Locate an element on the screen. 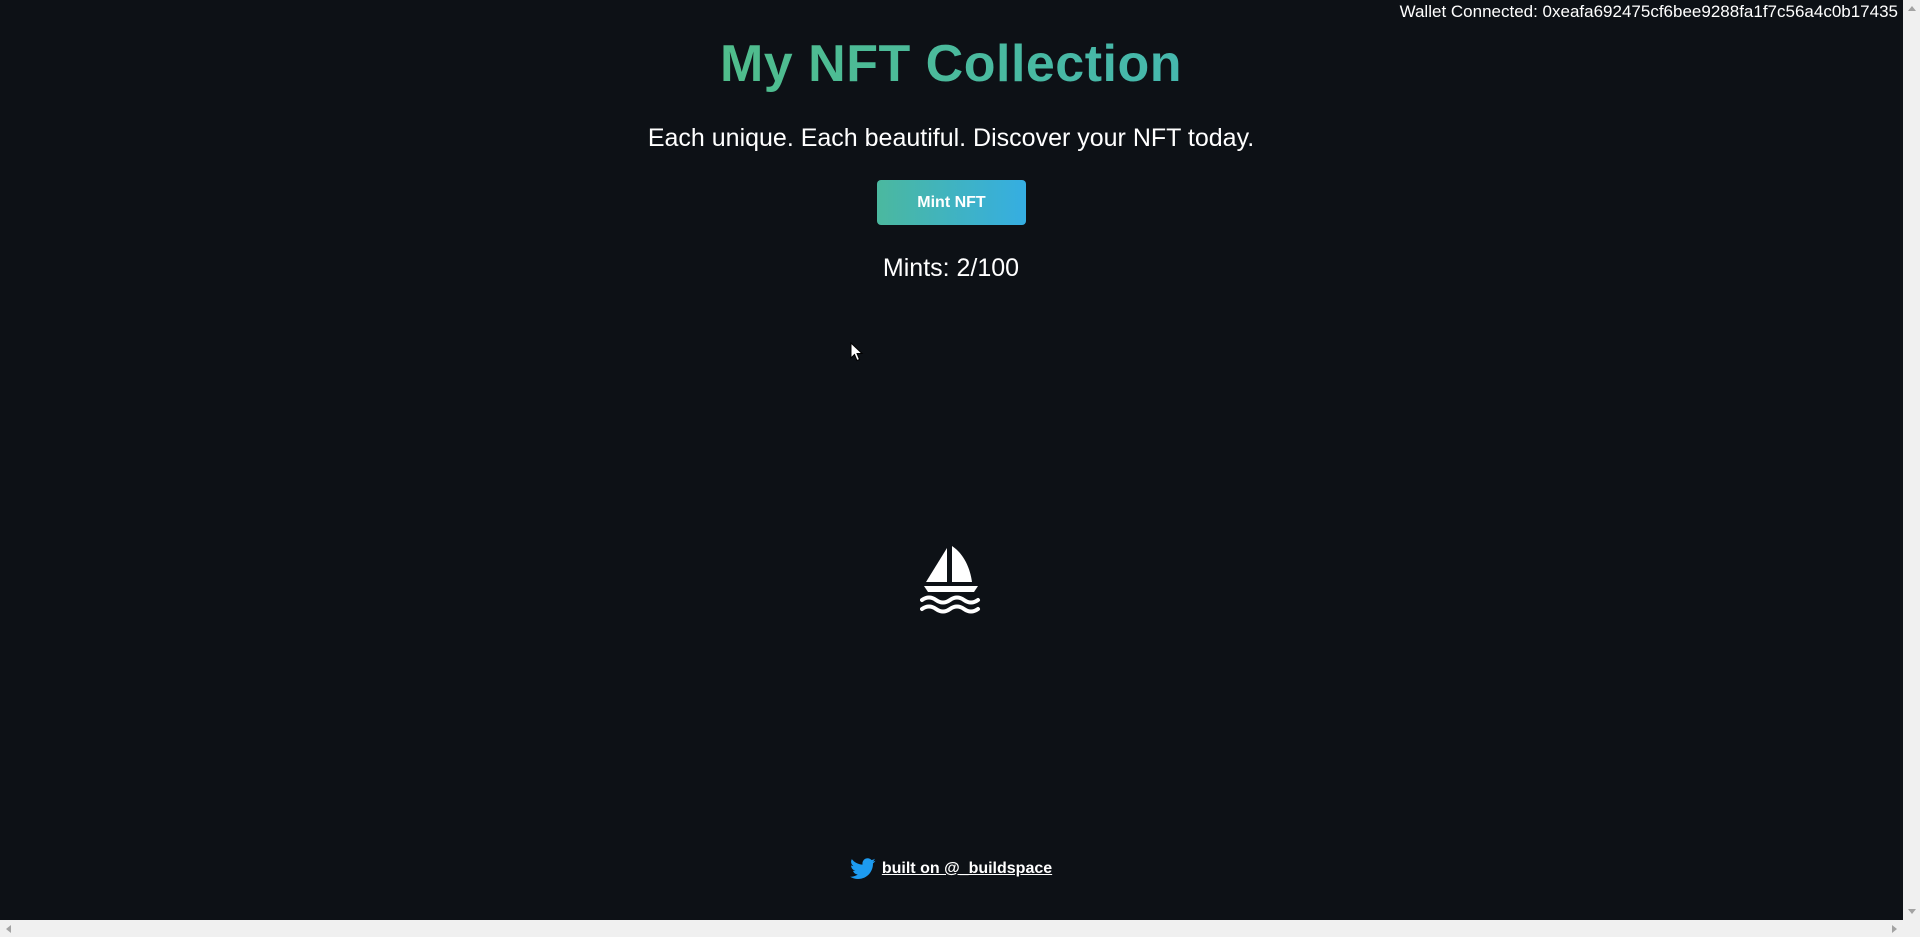 The width and height of the screenshot is (1920, 937). scroll-up-icon is located at coordinates (1912, 8).